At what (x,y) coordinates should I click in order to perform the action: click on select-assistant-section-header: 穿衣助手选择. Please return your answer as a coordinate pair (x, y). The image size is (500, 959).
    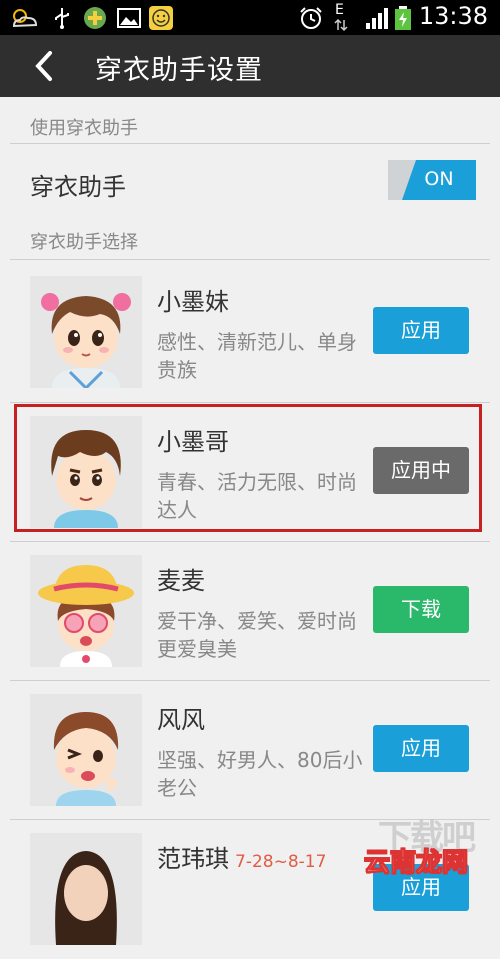
    Looking at the image, I should click on (84, 242).